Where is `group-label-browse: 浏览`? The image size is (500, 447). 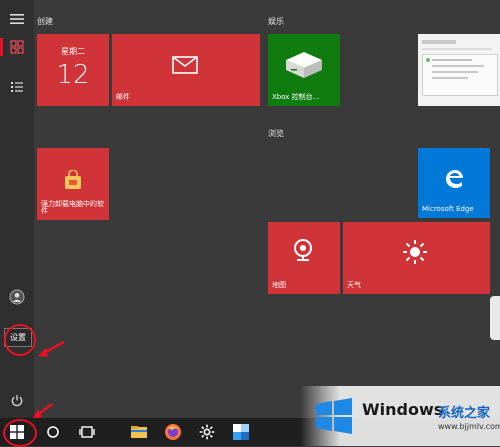 group-label-browse: 浏览 is located at coordinates (276, 133).